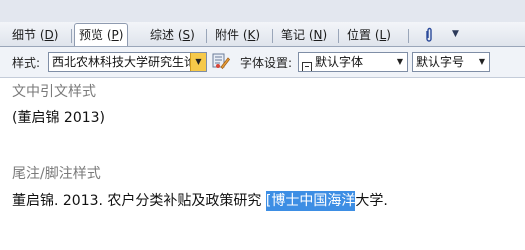 The image size is (525, 250). I want to click on footnote-selection: [博士中国海洋, so click(310, 201).